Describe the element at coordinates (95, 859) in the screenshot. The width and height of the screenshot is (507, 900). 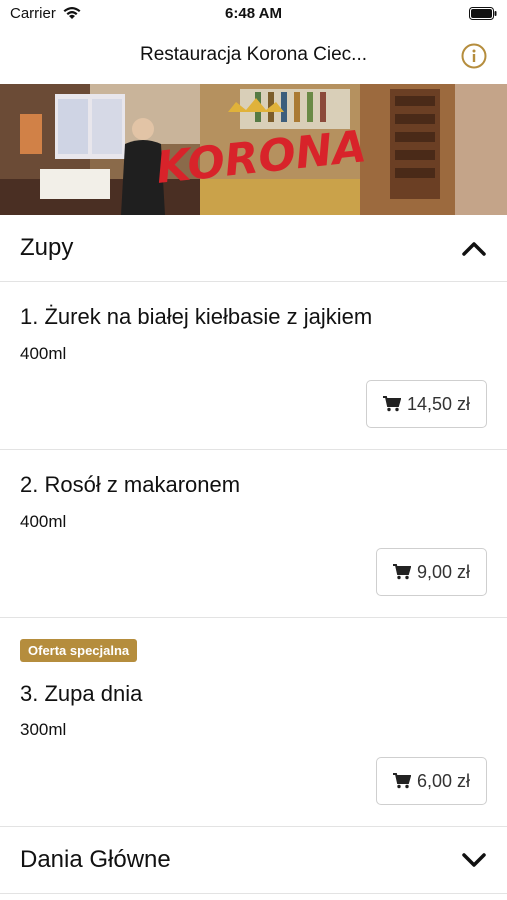
I see `section-title: Dania Główne` at that location.